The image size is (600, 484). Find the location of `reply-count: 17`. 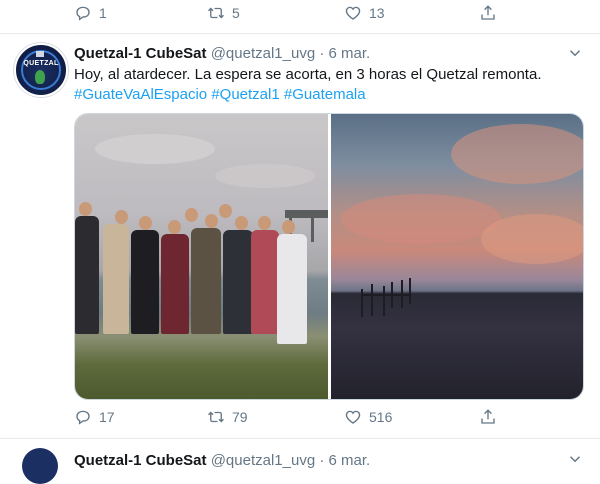

reply-count: 17 is located at coordinates (107, 417).